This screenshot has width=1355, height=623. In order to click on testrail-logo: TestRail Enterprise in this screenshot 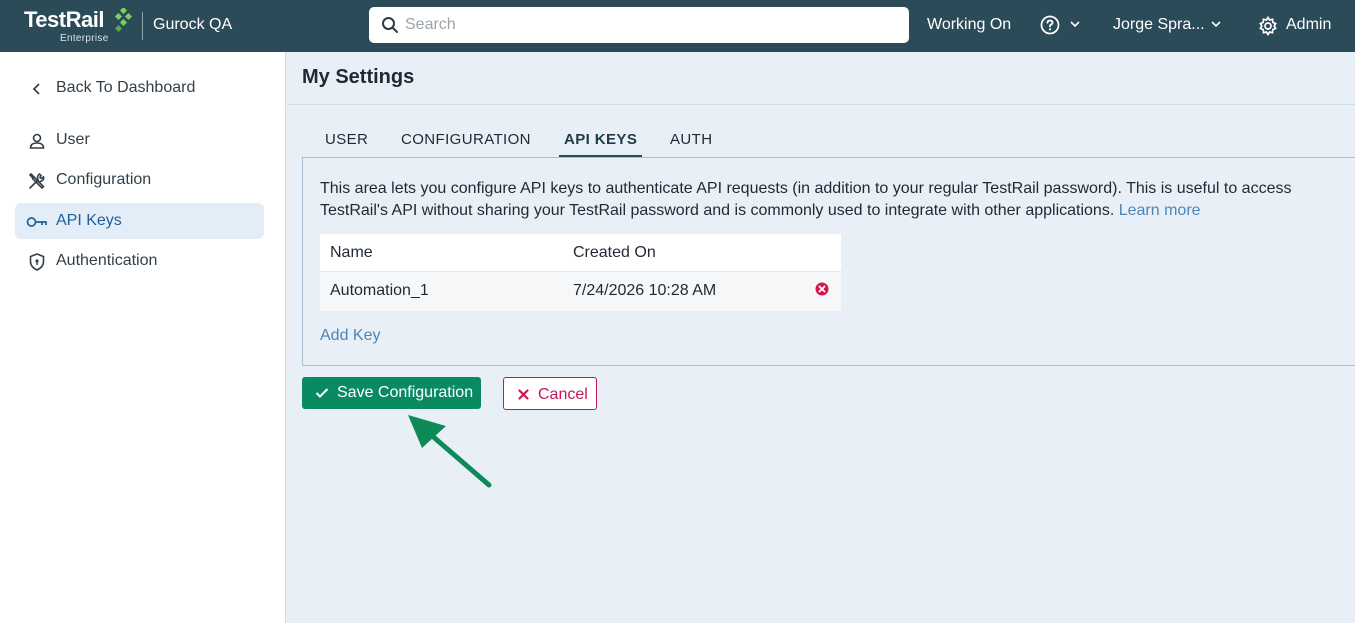, I will do `click(80, 26)`.